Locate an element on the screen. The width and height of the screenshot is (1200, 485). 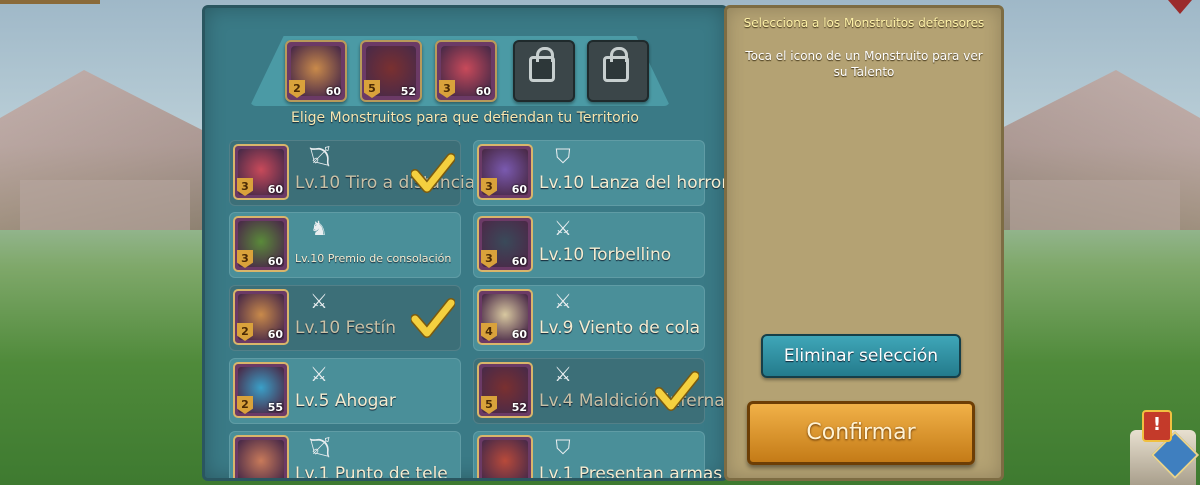
familiar-card: 3 60 🏹︎ Lv.10 Tiro a distancia is located at coordinates (352, 173).